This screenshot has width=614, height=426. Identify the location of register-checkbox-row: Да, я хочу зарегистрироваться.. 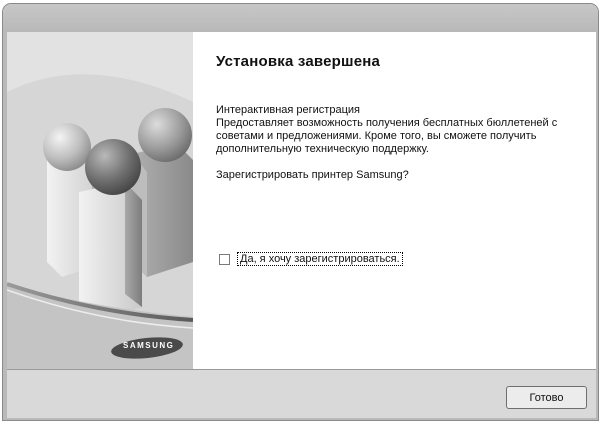
(311, 259).